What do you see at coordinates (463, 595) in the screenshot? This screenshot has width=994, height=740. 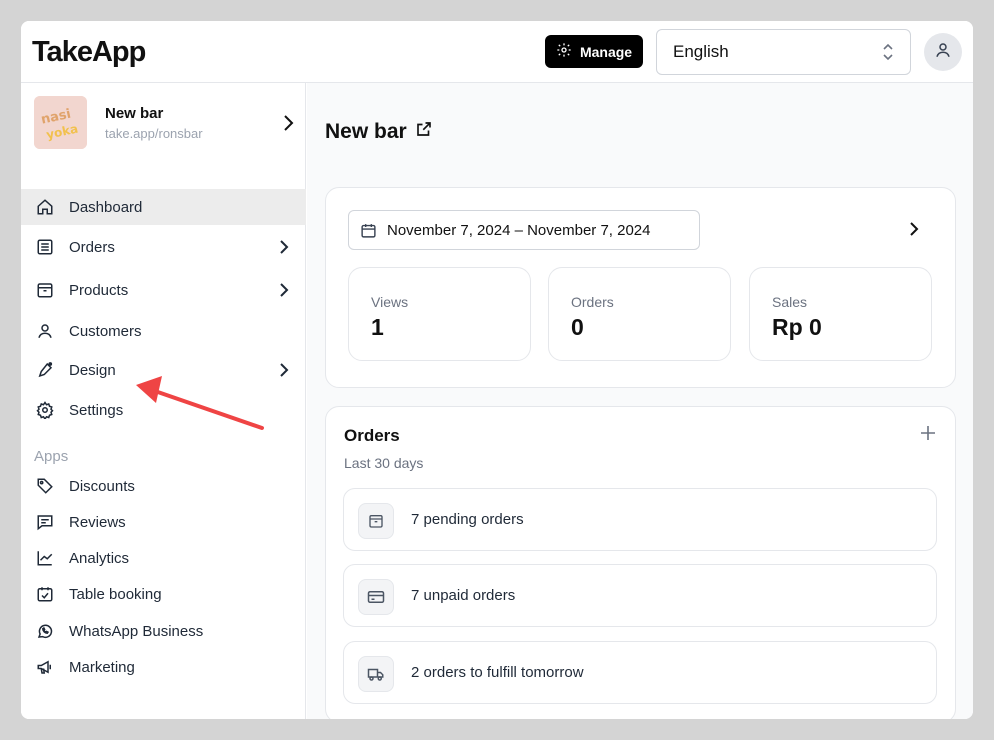 I see `order-row-label: 7 unpaid orders` at bounding box center [463, 595].